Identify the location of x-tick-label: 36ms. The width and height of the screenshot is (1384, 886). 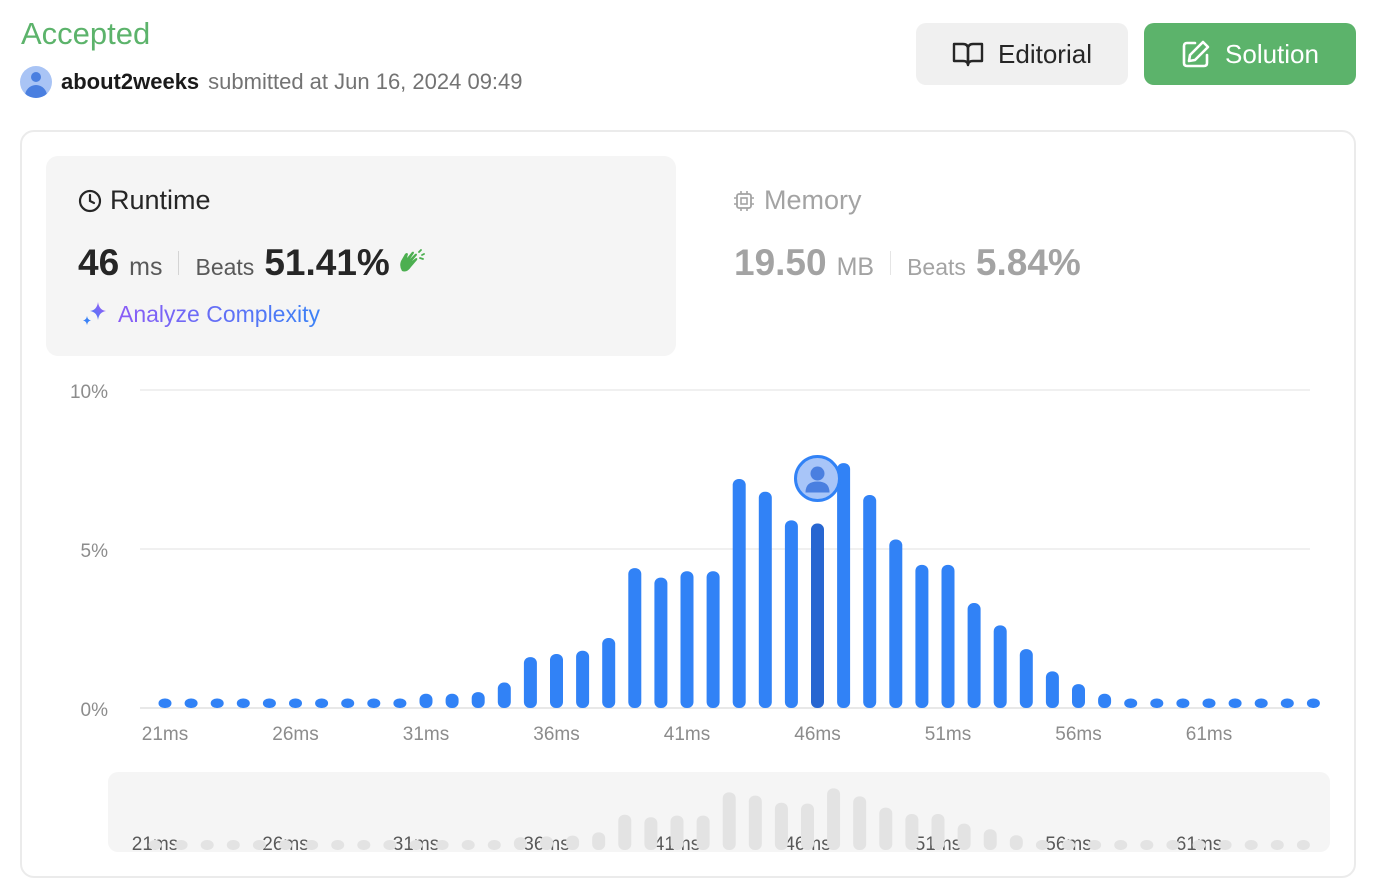
(556, 734).